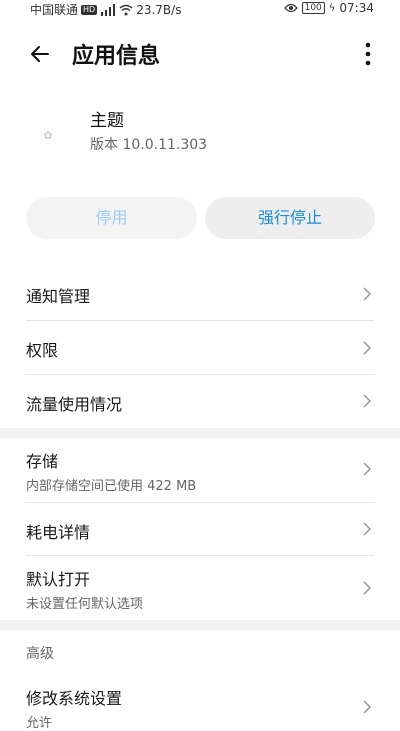 This screenshot has width=400, height=731. What do you see at coordinates (200, 9) in the screenshot?
I see `status-bar: 中国联通 HD 23.7B/s 100 ϟ 07:34` at bounding box center [200, 9].